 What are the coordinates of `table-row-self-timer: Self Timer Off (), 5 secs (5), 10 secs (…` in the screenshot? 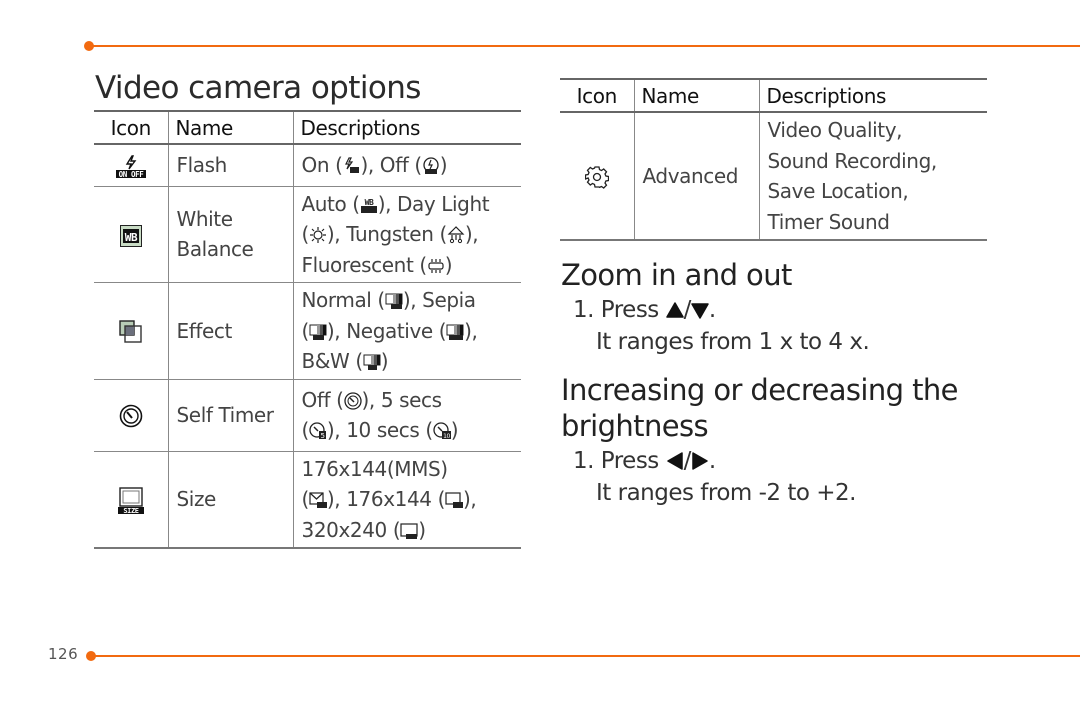 It's located at (307, 415).